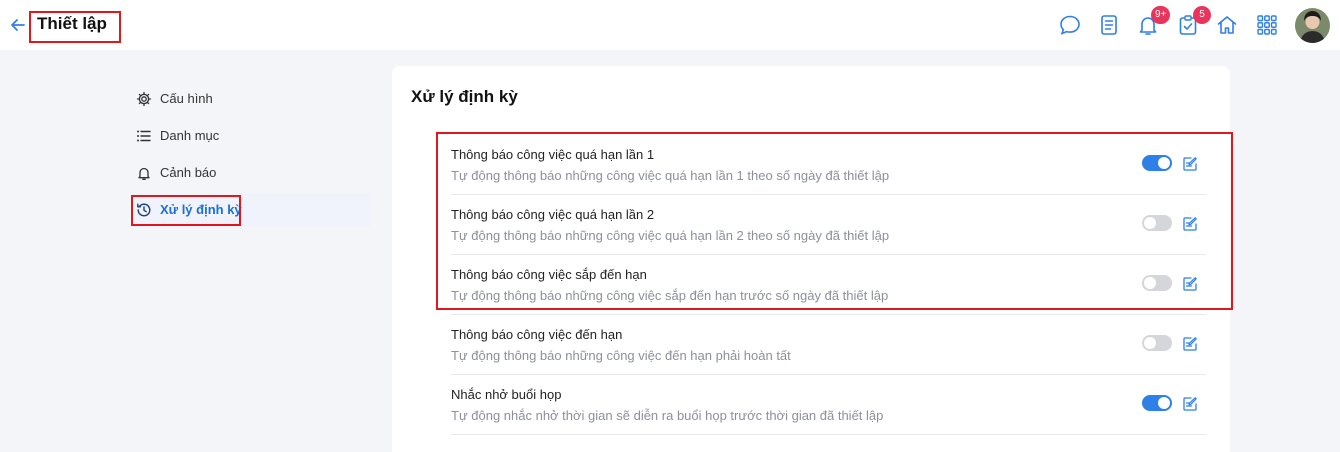 Image resolution: width=1340 pixels, height=452 pixels. Describe the element at coordinates (144, 99) in the screenshot. I see `gear-icon` at that location.